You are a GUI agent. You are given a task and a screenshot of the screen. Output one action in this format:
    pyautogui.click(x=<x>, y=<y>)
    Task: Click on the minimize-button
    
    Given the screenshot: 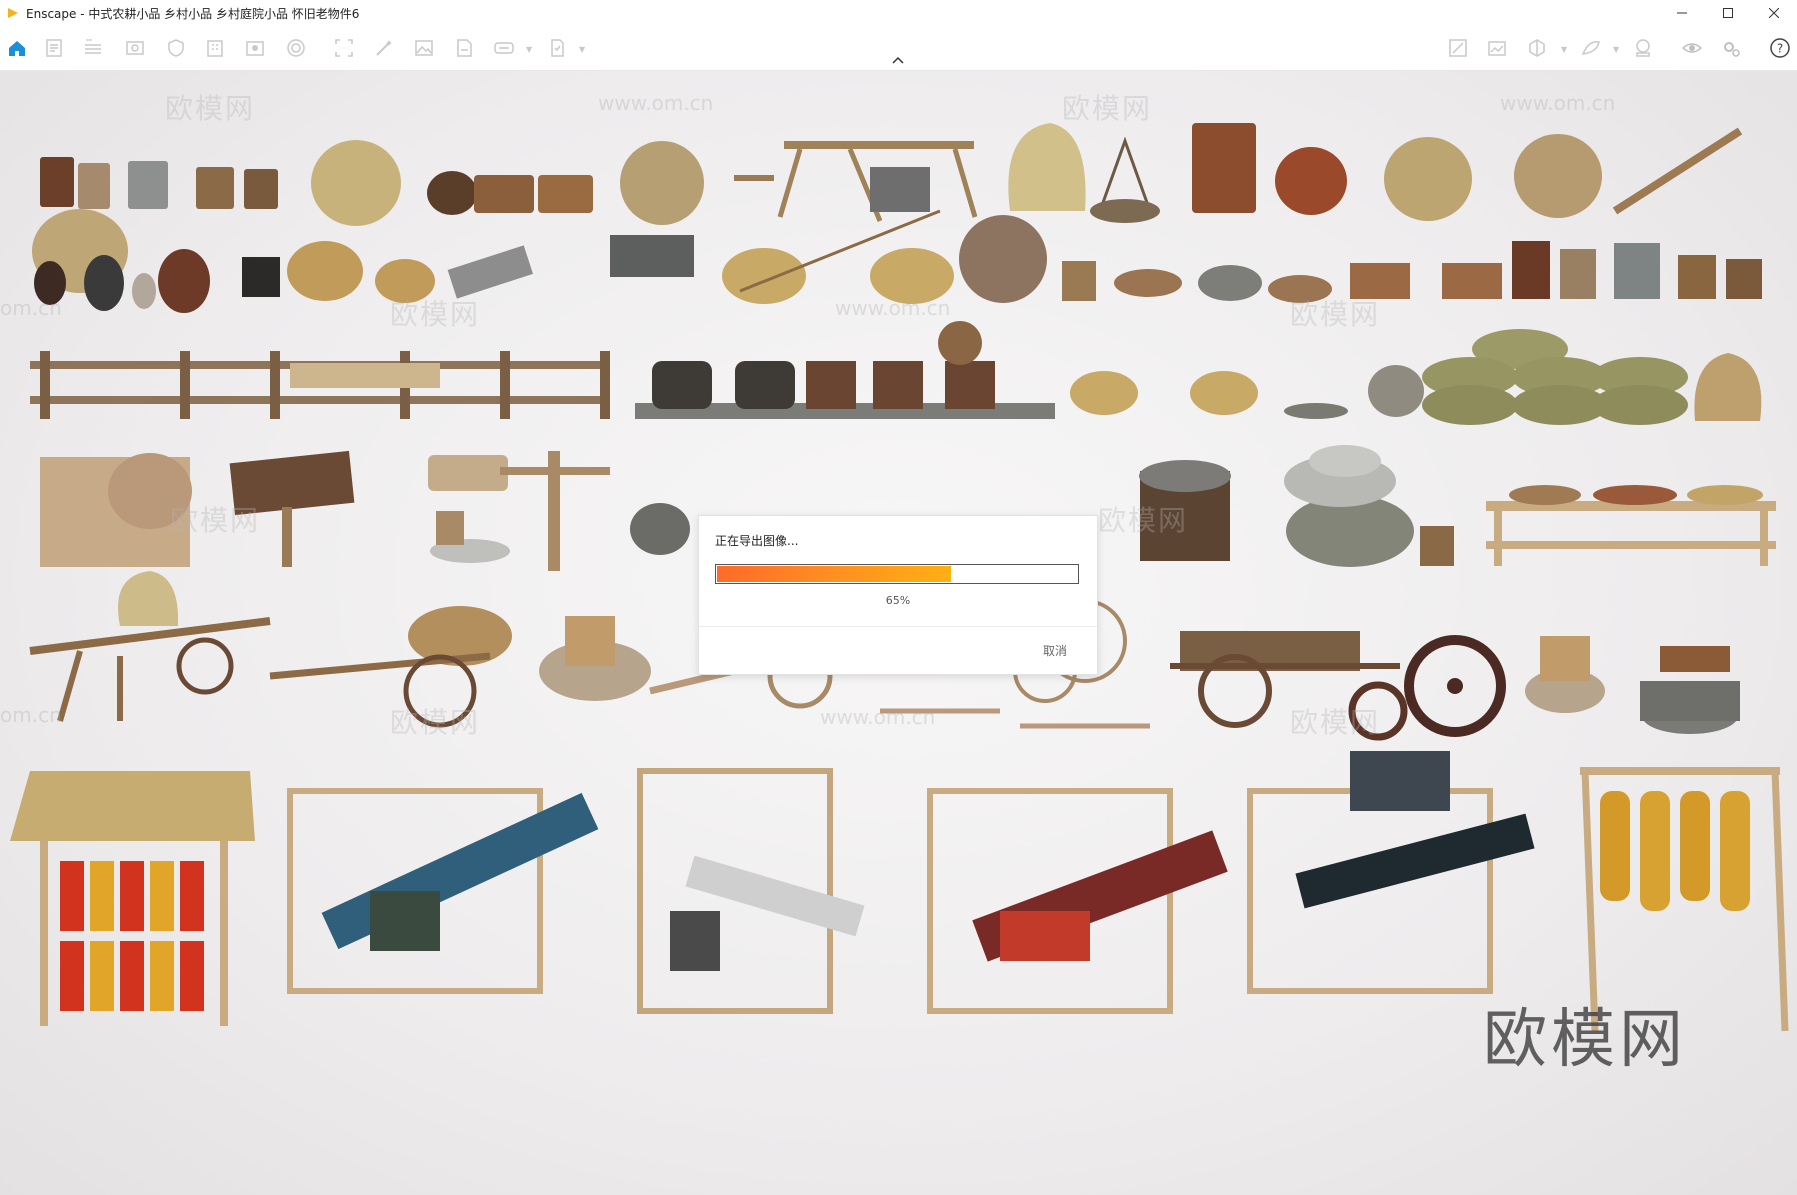 What is the action you would take?
    pyautogui.click(x=1682, y=13)
    